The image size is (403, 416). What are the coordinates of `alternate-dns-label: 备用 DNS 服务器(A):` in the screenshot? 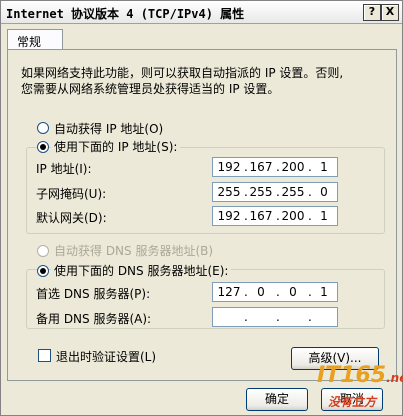 It's located at (94, 319).